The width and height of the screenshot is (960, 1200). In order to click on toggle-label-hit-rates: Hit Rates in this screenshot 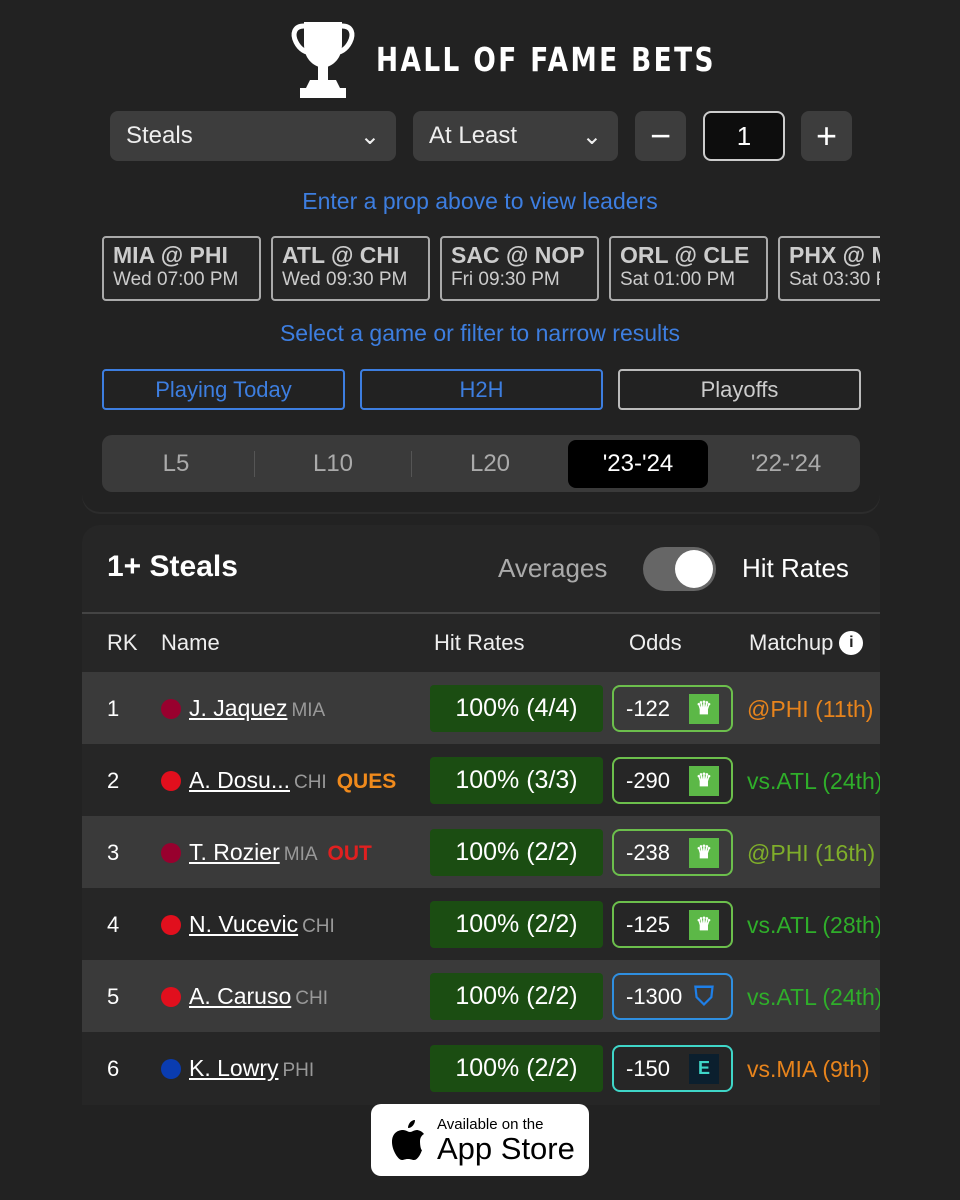, I will do `click(795, 568)`.